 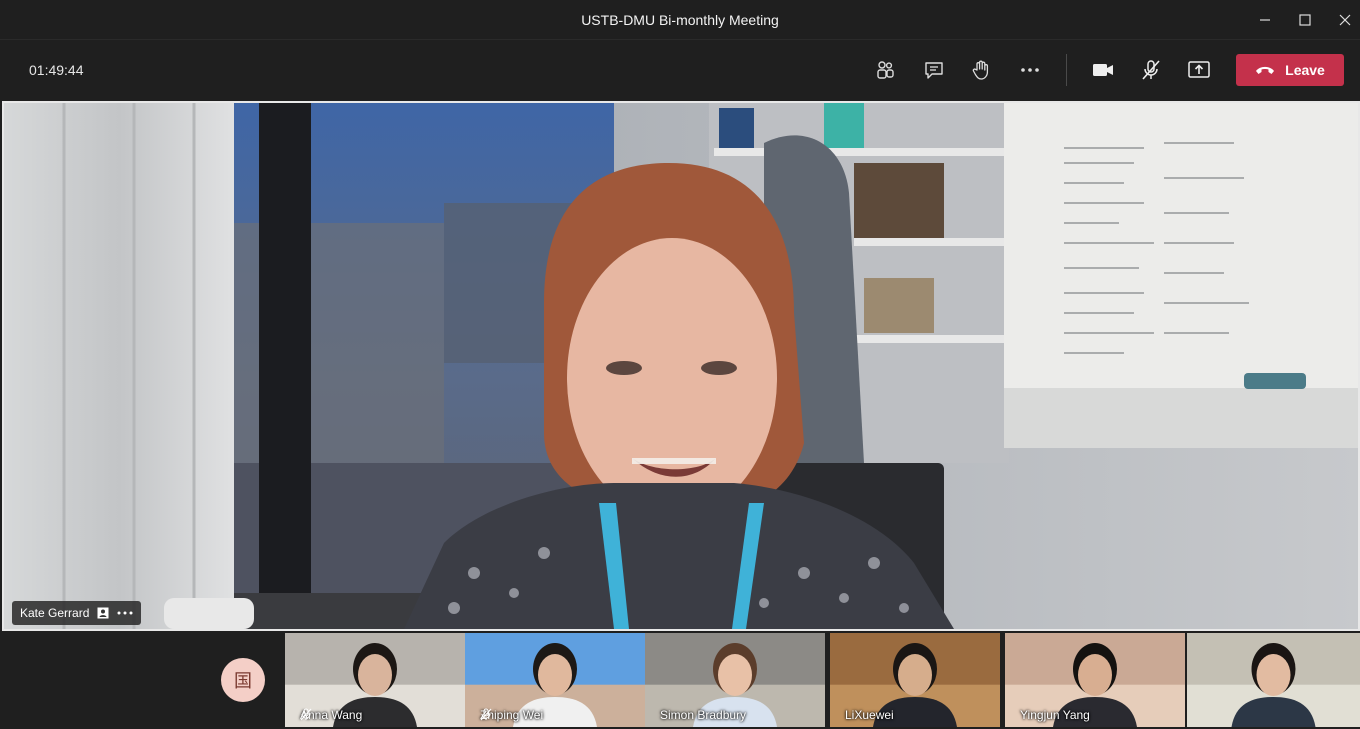 I want to click on camera-icon, so click(x=1103, y=70).